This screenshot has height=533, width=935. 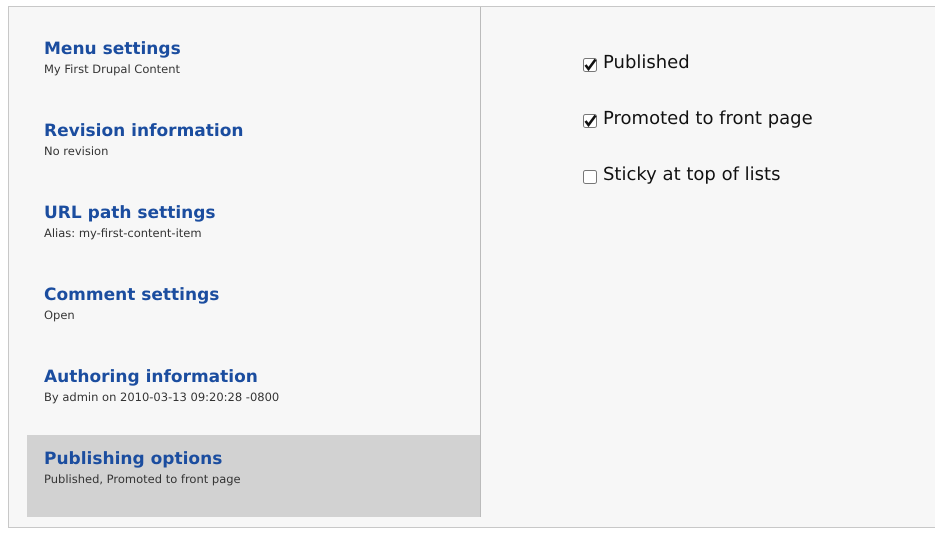 I want to click on vertical-tab: Revision information No revision, so click(x=253, y=148).